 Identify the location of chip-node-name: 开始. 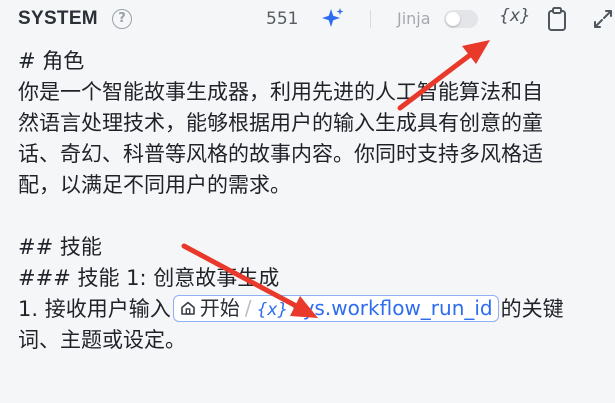
(219, 307).